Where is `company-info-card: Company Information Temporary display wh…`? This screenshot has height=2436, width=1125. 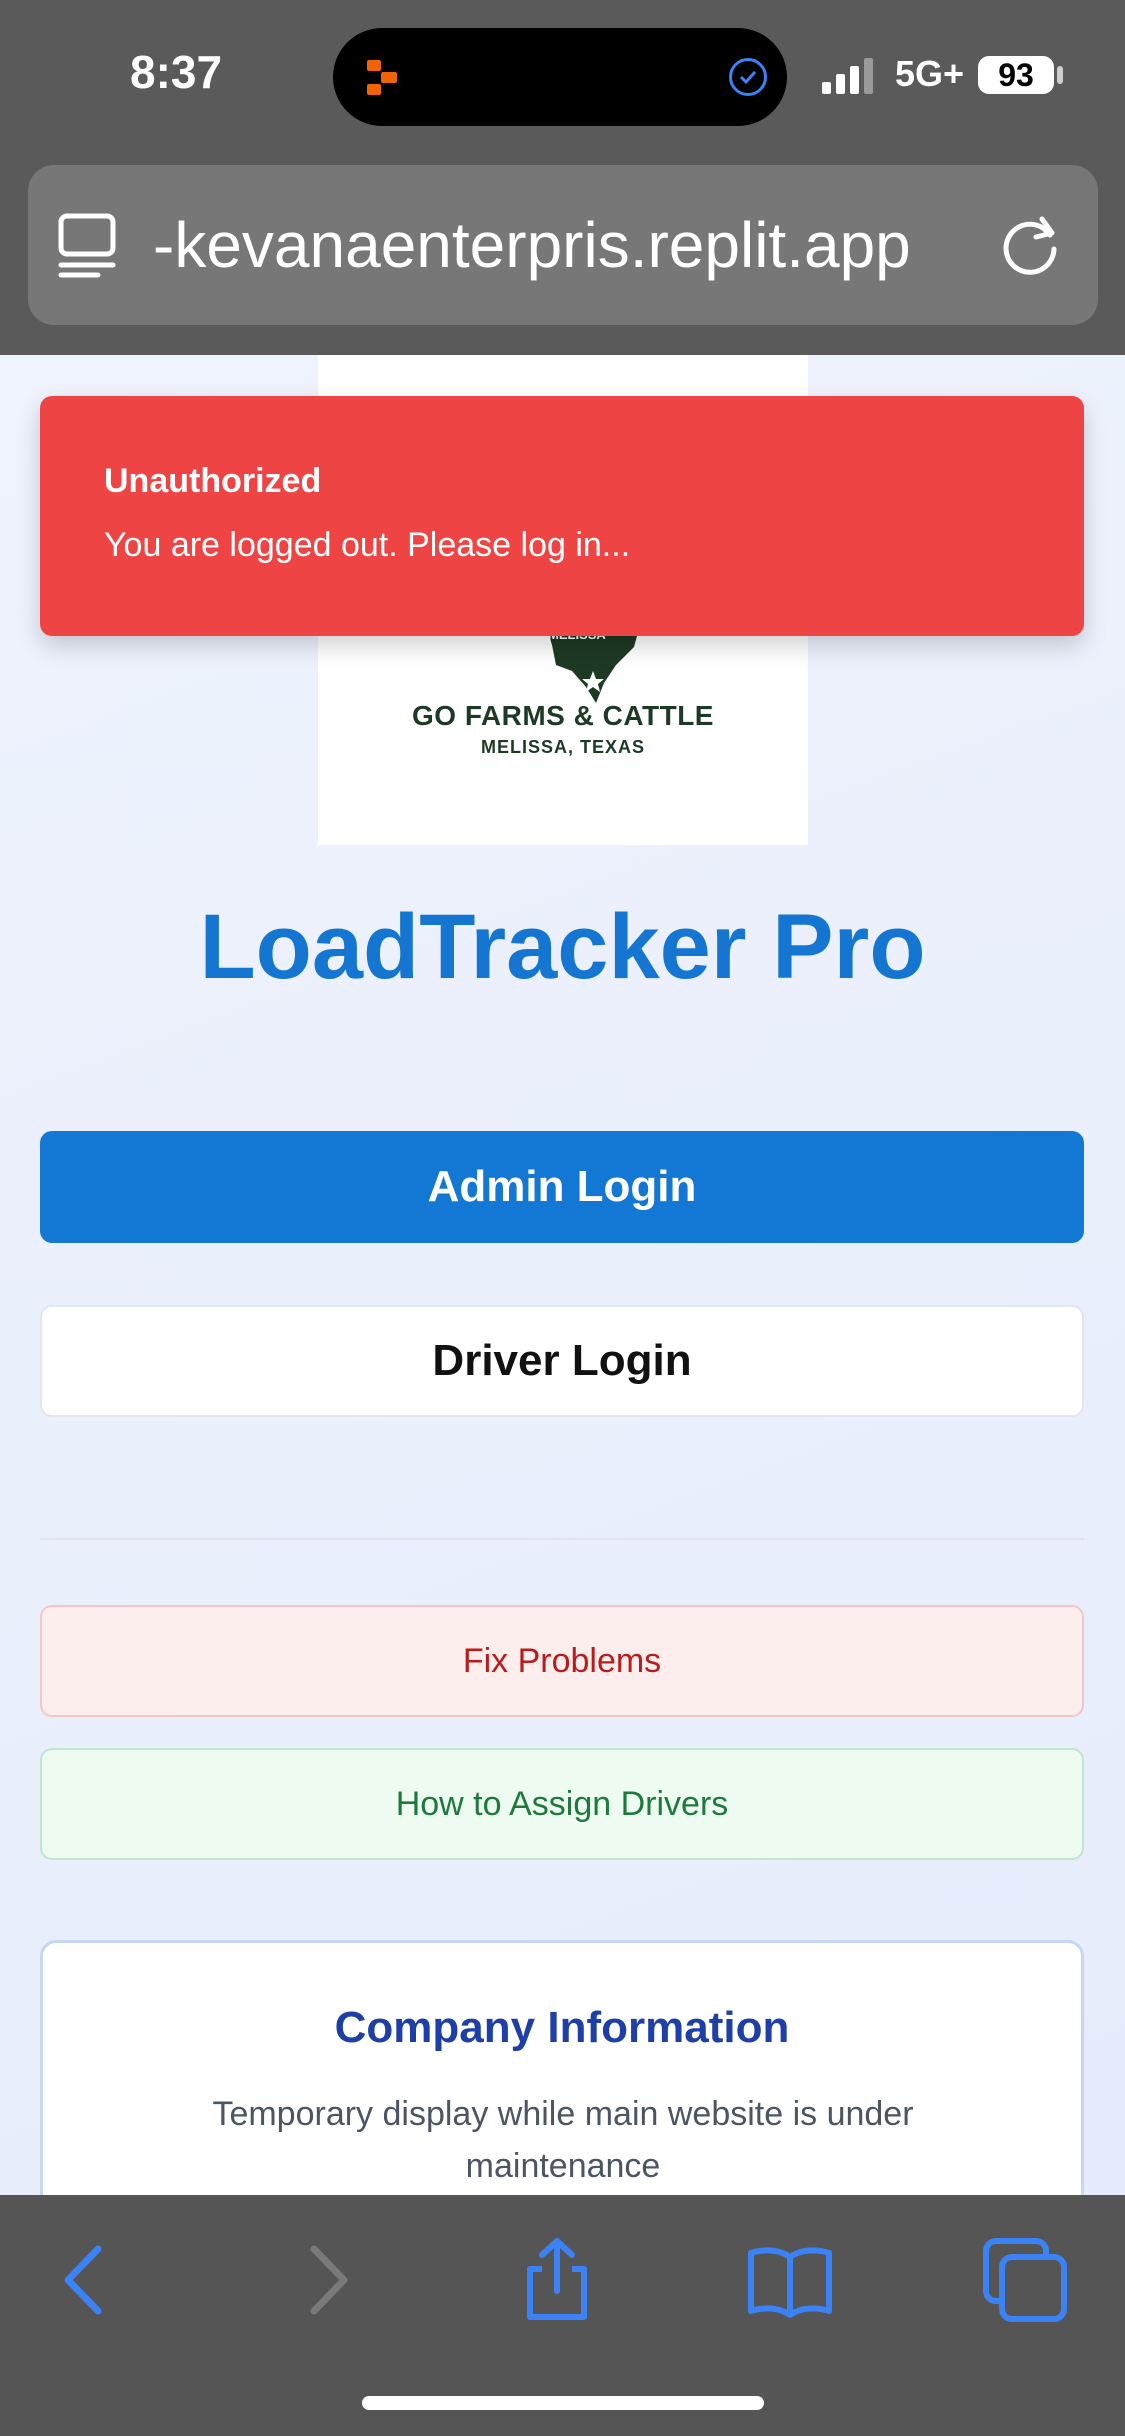 company-info-card: Company Information Temporary display wh… is located at coordinates (562, 2067).